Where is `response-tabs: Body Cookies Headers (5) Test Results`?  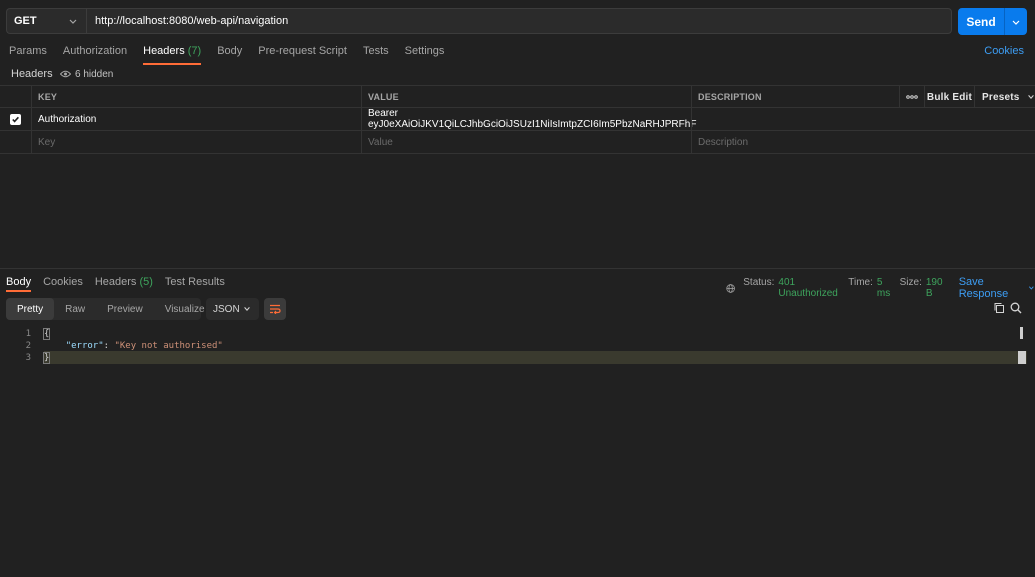
response-tabs: Body Cookies Headers (5) Test Results is located at coordinates (121, 284).